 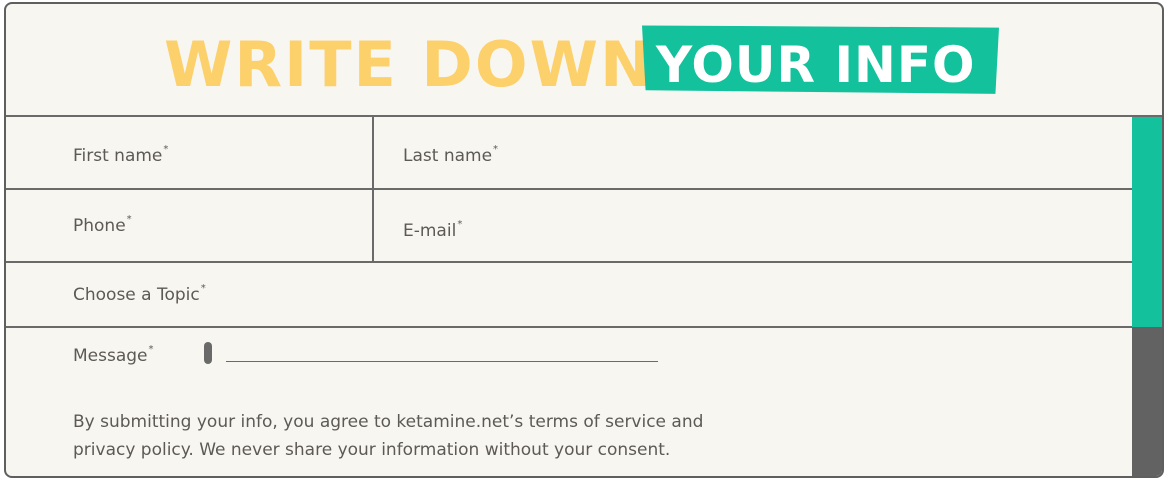 What do you see at coordinates (433, 230) in the screenshot?
I see `email-label: E-mail*` at bounding box center [433, 230].